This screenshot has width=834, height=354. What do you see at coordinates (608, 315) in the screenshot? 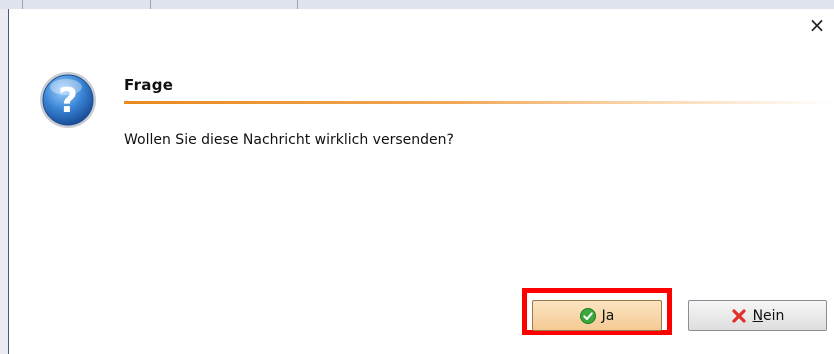
I see `yes-button-label: Ja` at bounding box center [608, 315].